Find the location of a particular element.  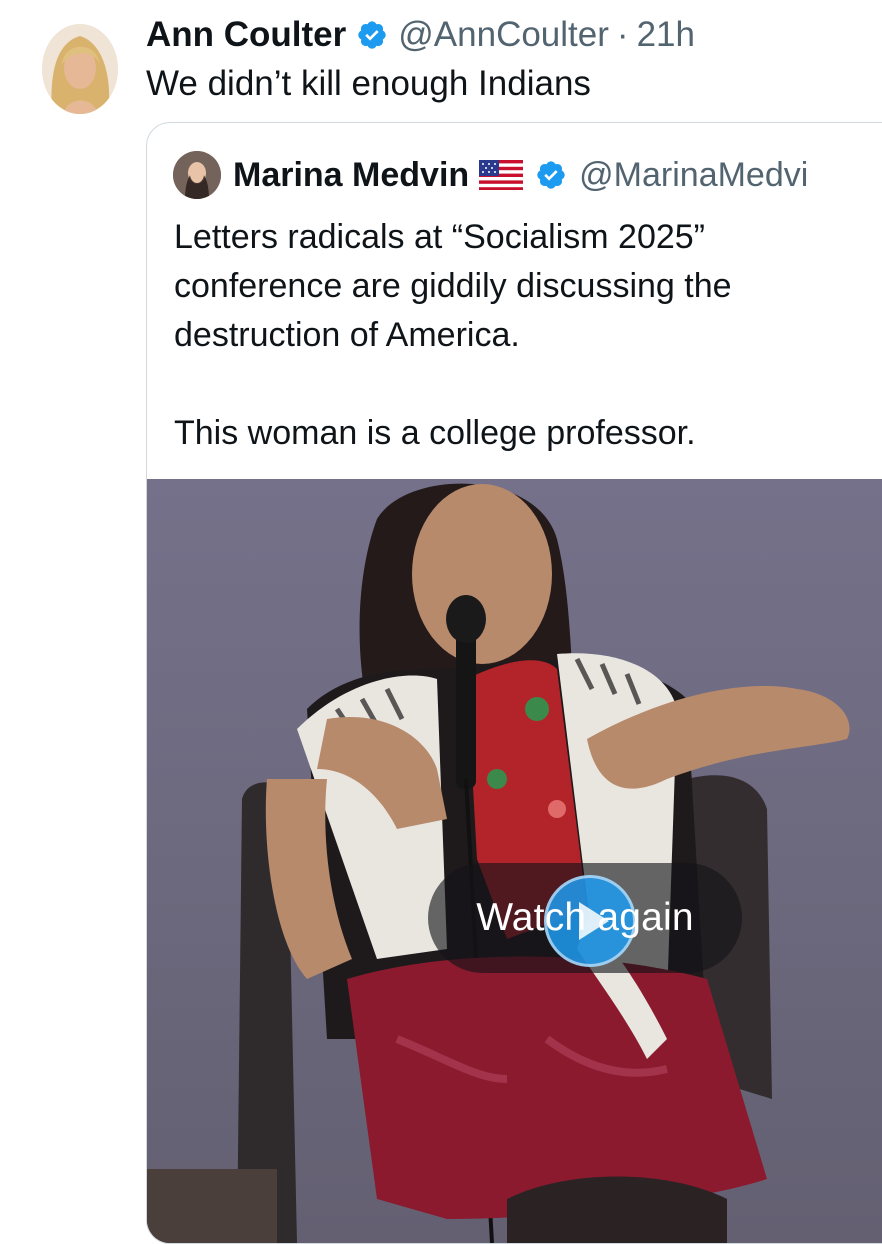

quoted-text-line: destruction of America. is located at coordinates (347, 335).